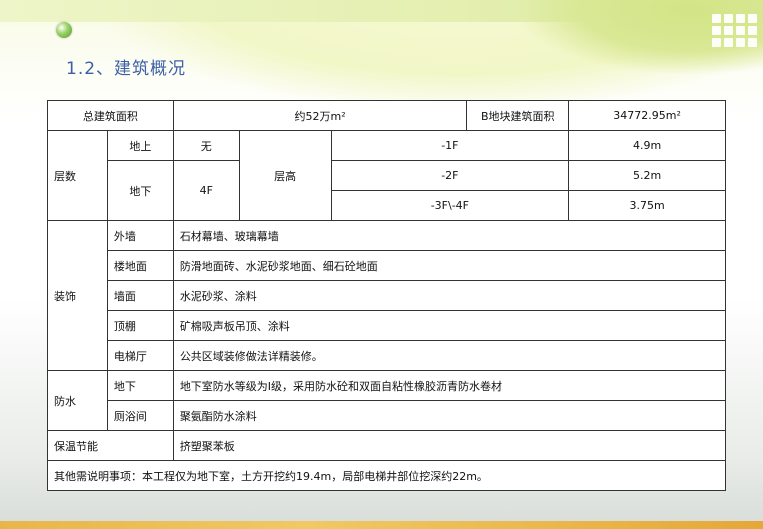 This screenshot has width=763, height=529. Describe the element at coordinates (647, 145) in the screenshot. I see `floor-height-value: 4.9m` at that location.